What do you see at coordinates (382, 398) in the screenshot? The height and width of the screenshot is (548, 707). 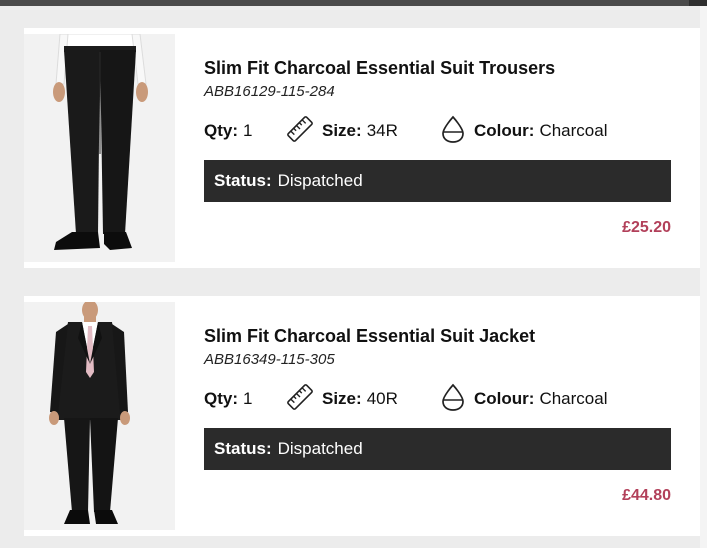 I see `size-value: 40R` at bounding box center [382, 398].